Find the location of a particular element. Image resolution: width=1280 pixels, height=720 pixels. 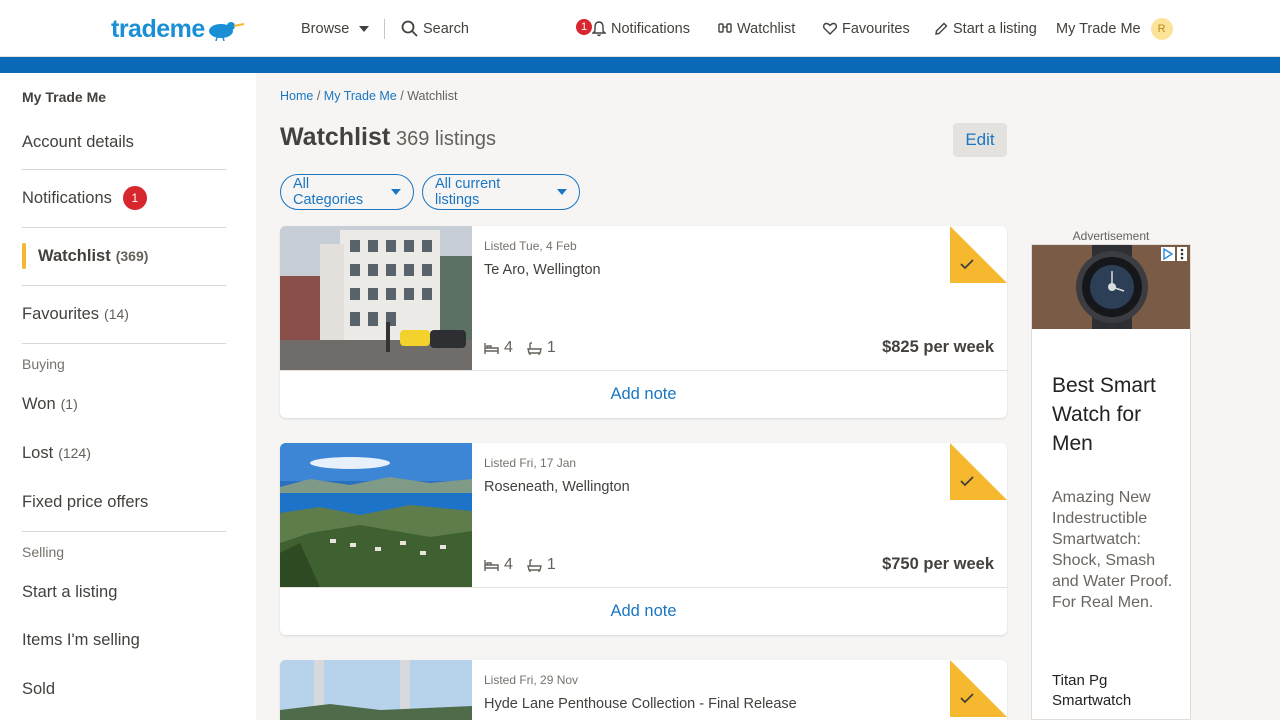

search-button: Search is located at coordinates (435, 28).